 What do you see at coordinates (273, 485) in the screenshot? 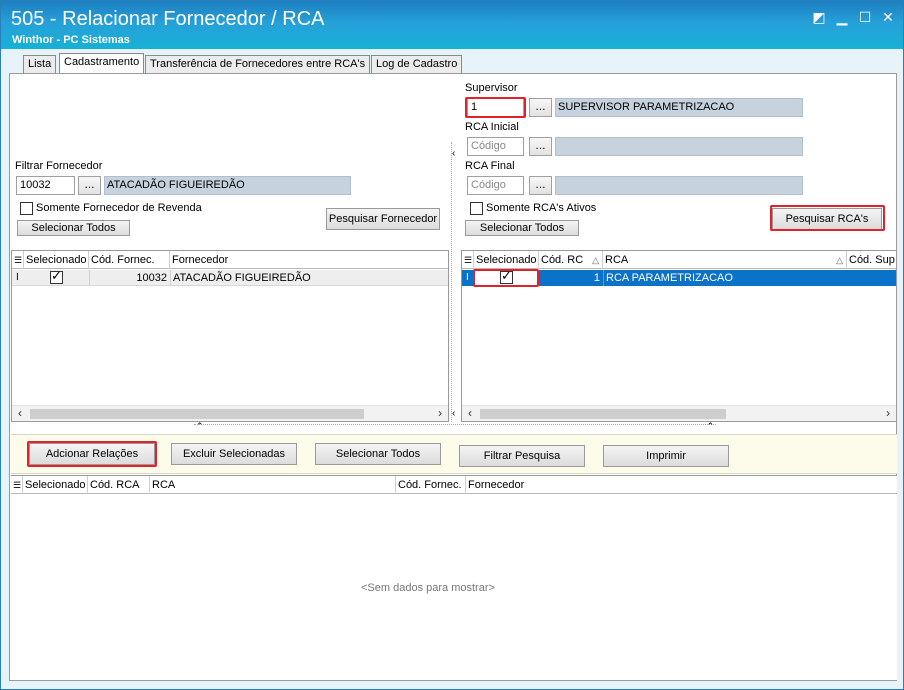
I see `col-rca: RCA` at bounding box center [273, 485].